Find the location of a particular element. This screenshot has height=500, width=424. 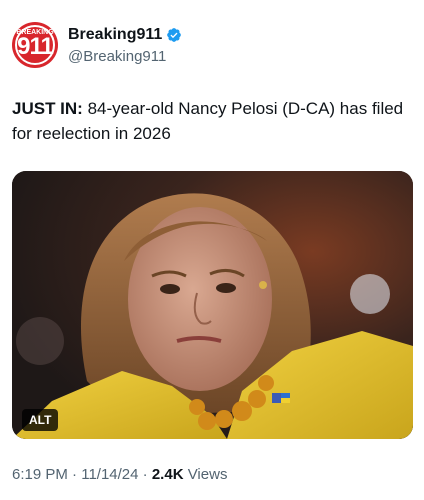

tweet-prefix: JUST IN: is located at coordinates (47, 108).